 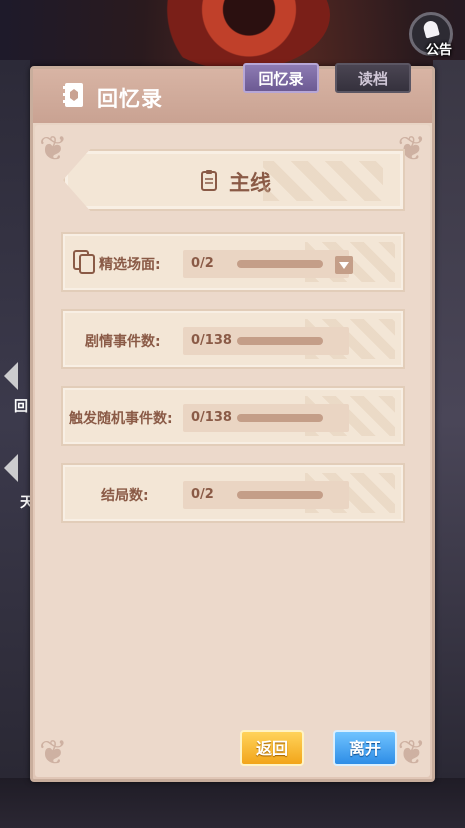 I want to click on story-events-row: 剧情事件数: 0/138, so click(x=233, y=339).